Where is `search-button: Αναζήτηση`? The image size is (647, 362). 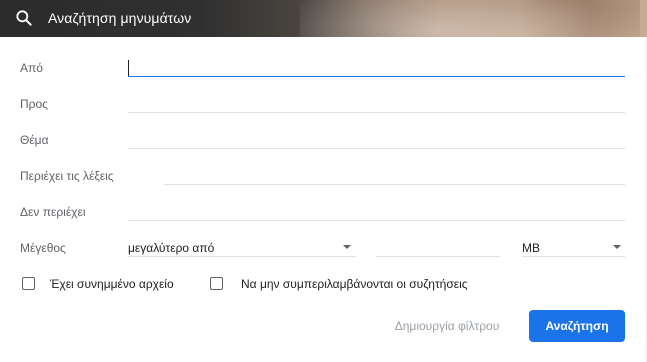
search-button: Αναζήτηση is located at coordinates (577, 326).